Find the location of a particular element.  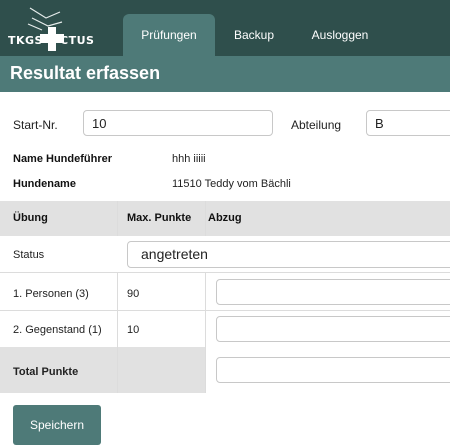

tab-backup: Backup is located at coordinates (254, 35).